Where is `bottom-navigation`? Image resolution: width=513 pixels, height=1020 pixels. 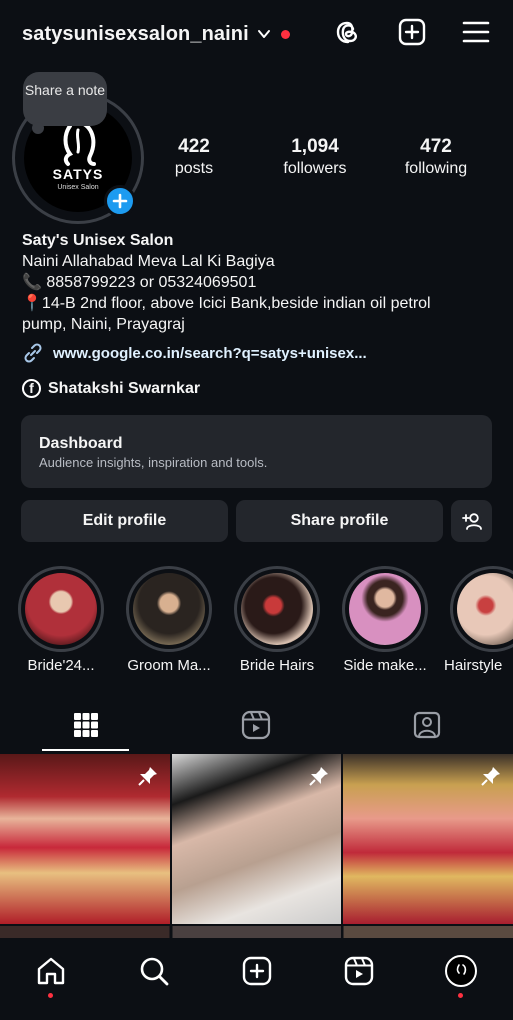
bottom-navigation is located at coordinates (256, 979).